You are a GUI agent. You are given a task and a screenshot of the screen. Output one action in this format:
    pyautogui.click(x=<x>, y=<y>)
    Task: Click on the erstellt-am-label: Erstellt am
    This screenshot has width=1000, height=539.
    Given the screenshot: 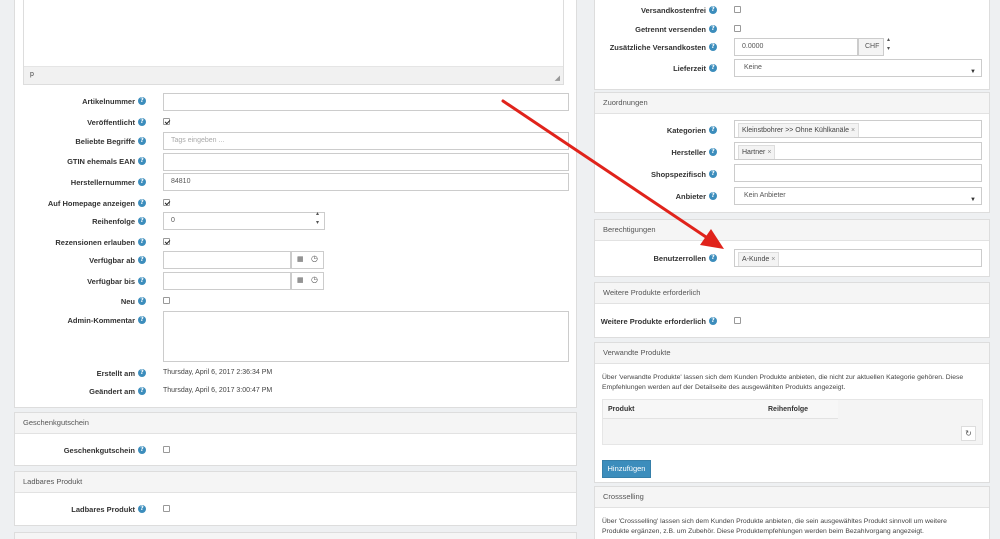 What is the action you would take?
    pyautogui.click(x=115, y=373)
    